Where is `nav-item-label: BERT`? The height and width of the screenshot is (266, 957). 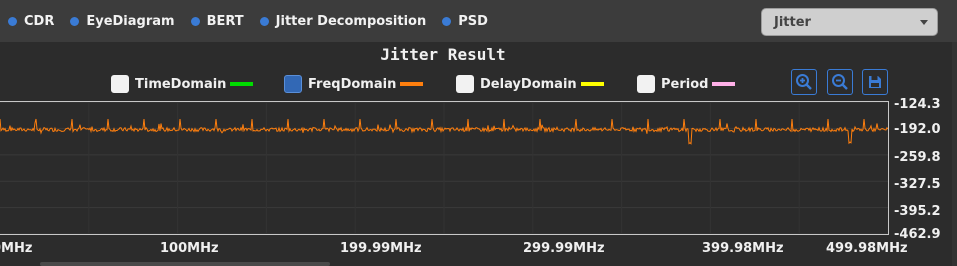
nav-item-label: BERT is located at coordinates (225, 21).